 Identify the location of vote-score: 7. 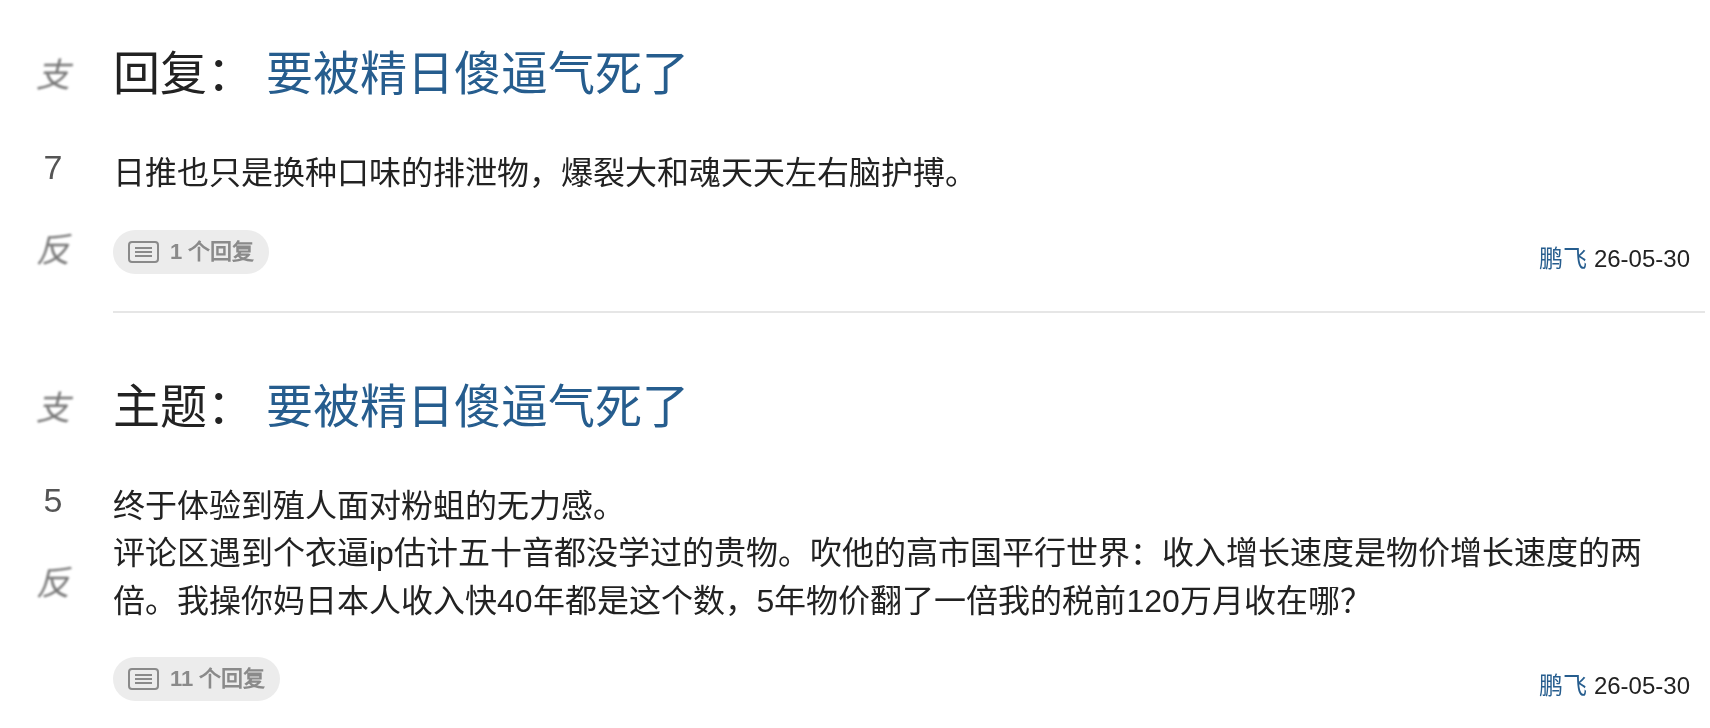
(53, 167).